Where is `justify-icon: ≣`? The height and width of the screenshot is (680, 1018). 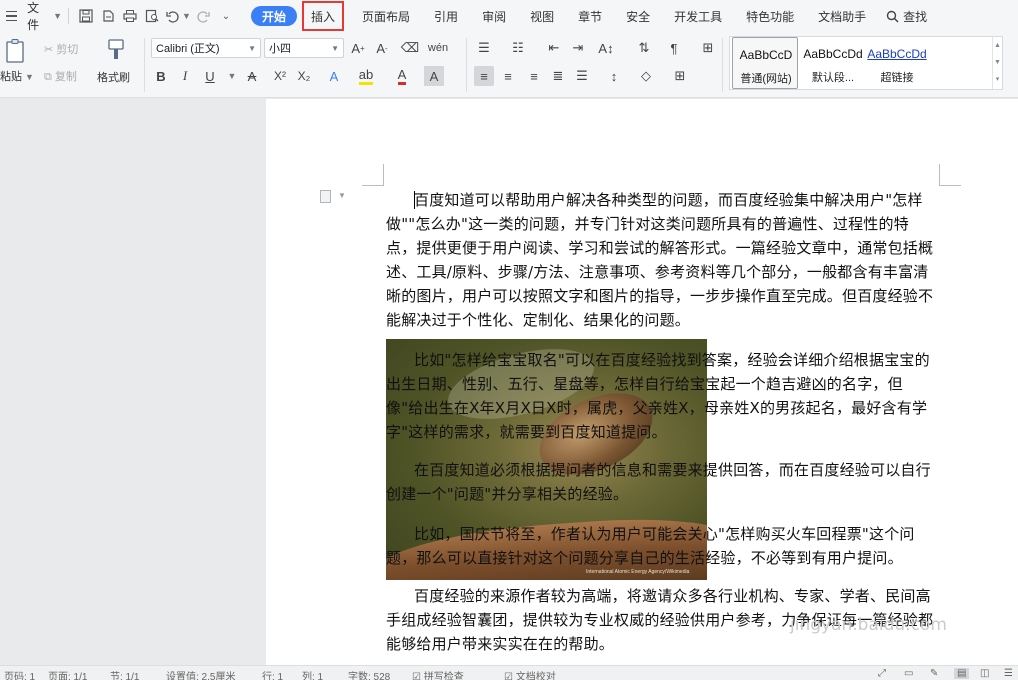
justify-icon: ≣ is located at coordinates (558, 76).